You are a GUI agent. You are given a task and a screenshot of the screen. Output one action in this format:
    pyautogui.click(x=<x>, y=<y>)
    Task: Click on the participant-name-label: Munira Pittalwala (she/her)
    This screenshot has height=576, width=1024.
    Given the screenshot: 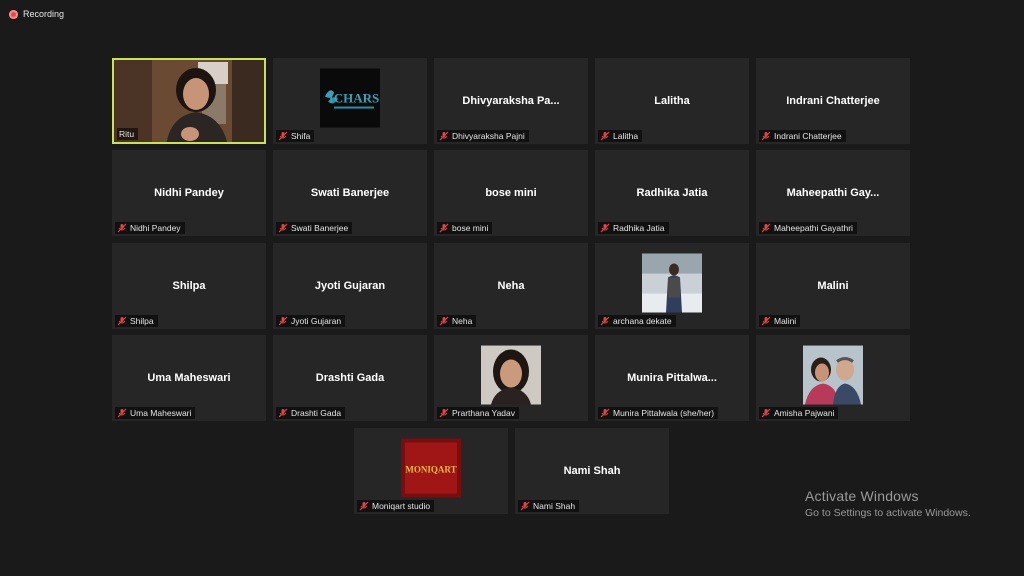 What is the action you would take?
    pyautogui.click(x=658, y=413)
    